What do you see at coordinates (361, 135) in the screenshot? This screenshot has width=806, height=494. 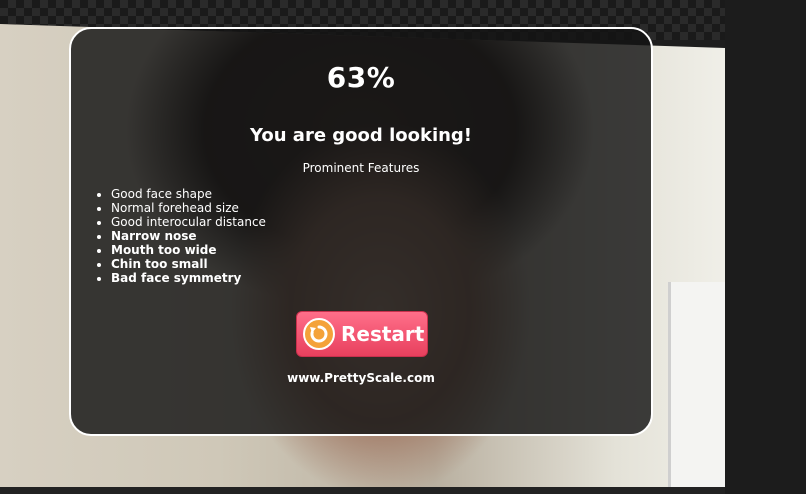 I see `verdict-text: You are good looking!` at bounding box center [361, 135].